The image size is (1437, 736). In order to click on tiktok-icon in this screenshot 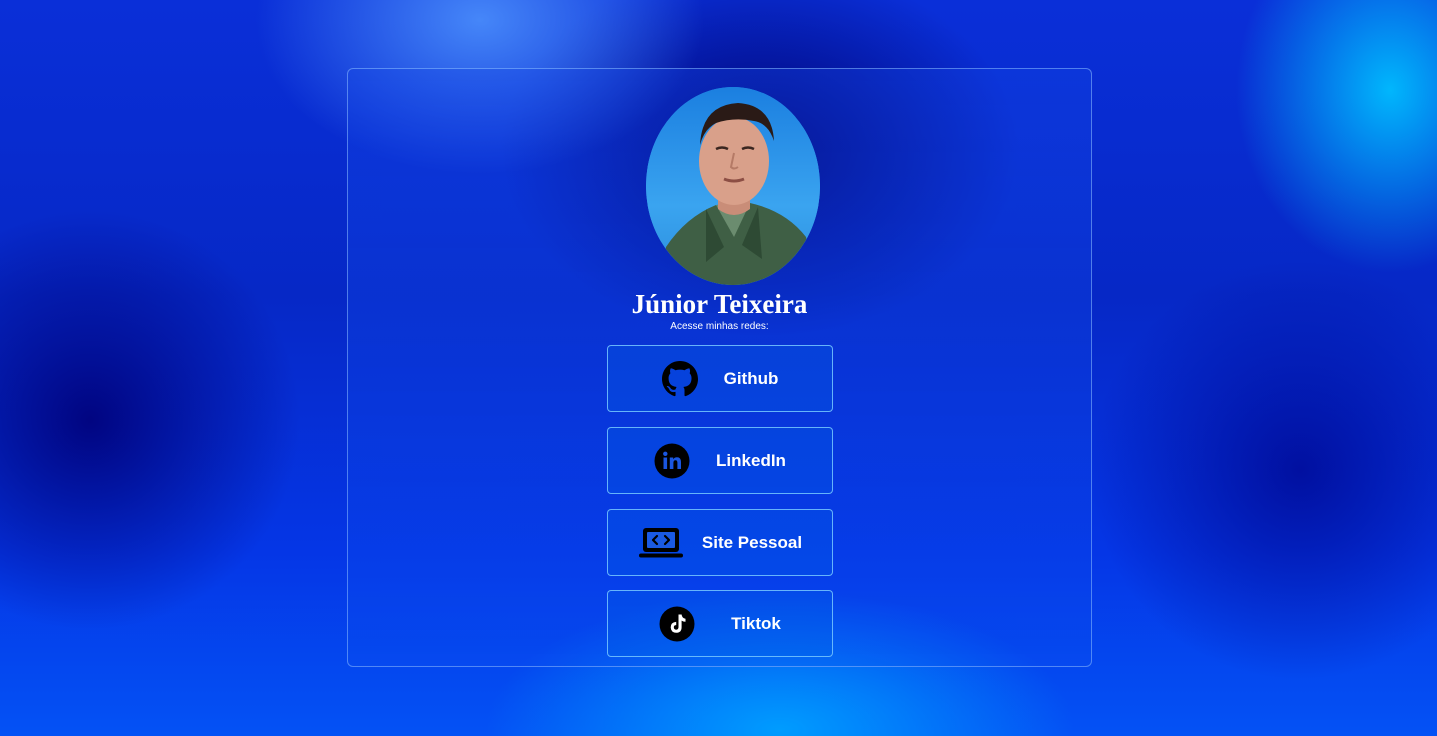, I will do `click(677, 624)`.